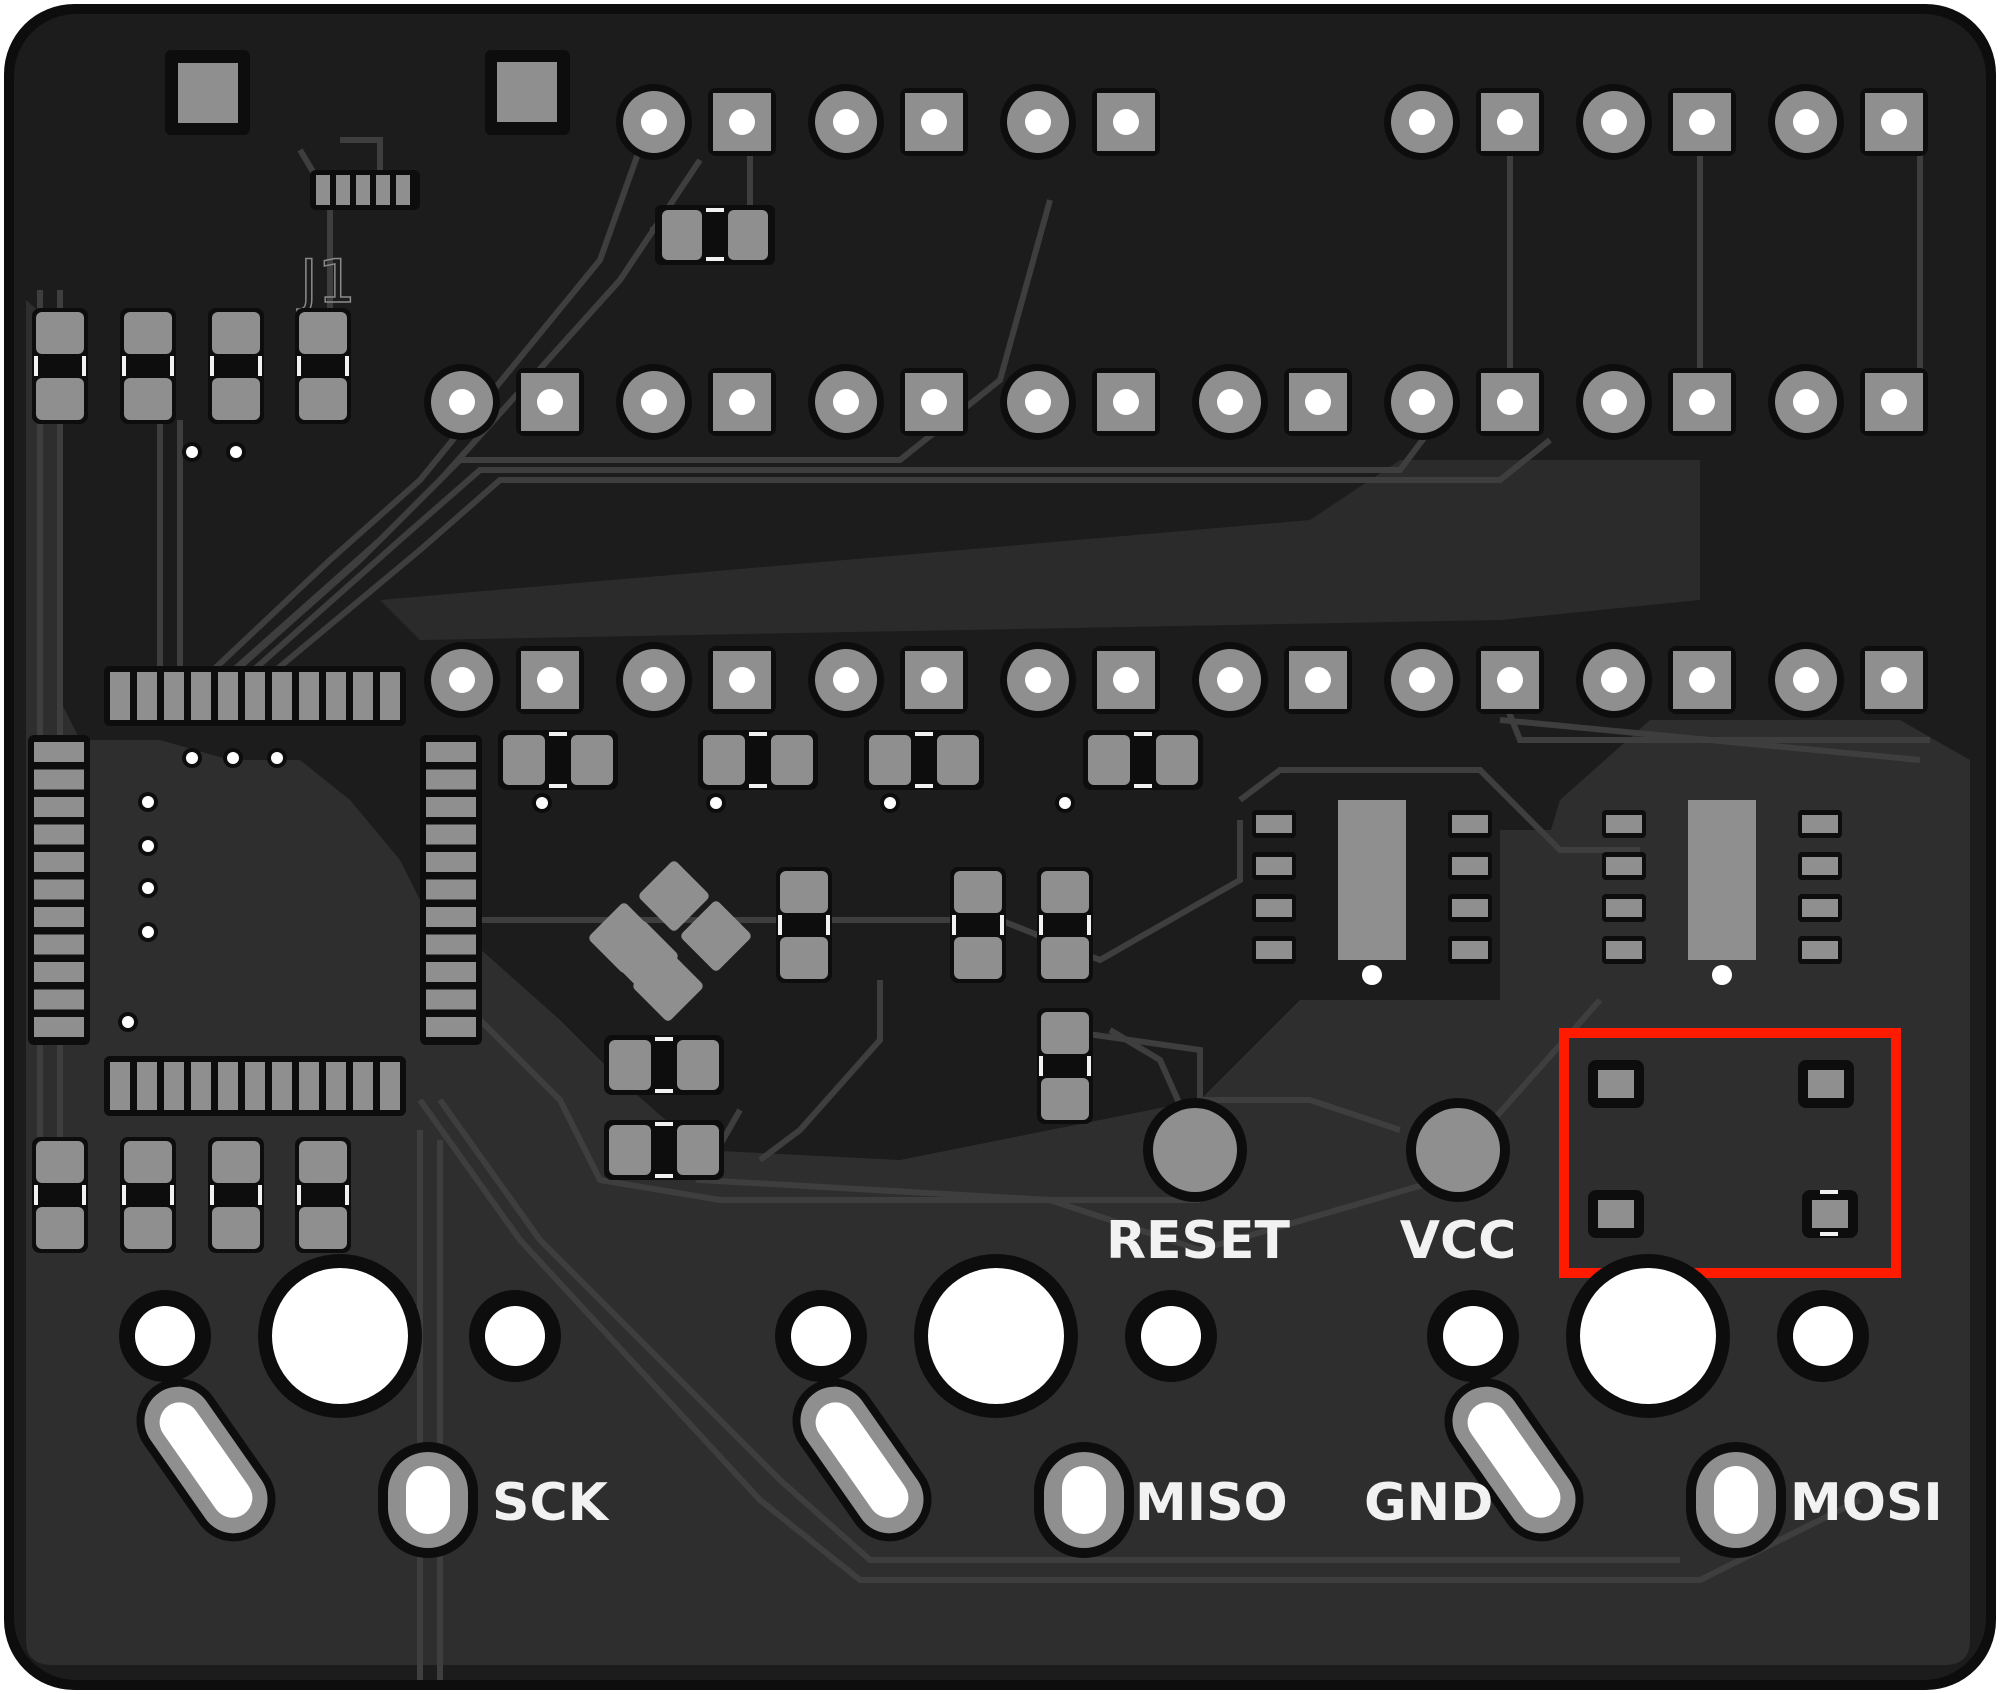 This screenshot has height=1694, width=2000. Describe the element at coordinates (1428, 1503) in the screenshot. I see `label-gnd: GND` at that location.